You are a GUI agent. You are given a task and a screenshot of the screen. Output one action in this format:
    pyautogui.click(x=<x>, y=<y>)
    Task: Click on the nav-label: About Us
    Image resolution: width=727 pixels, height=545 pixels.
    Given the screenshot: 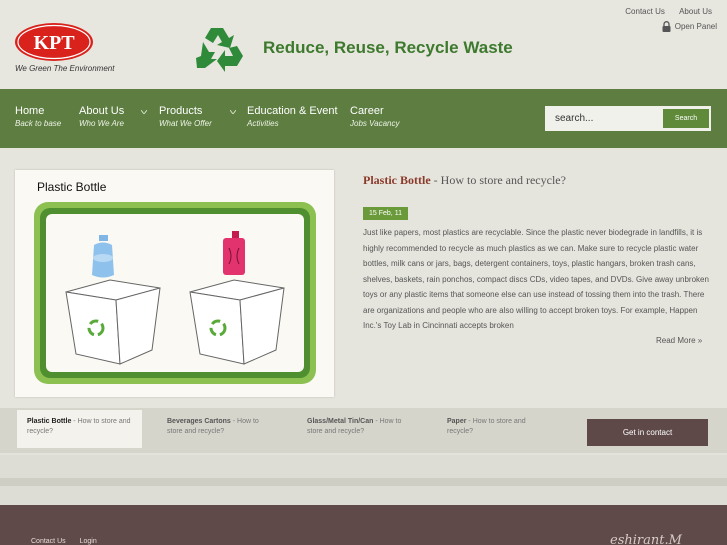 What is the action you would take?
    pyautogui.click(x=102, y=111)
    